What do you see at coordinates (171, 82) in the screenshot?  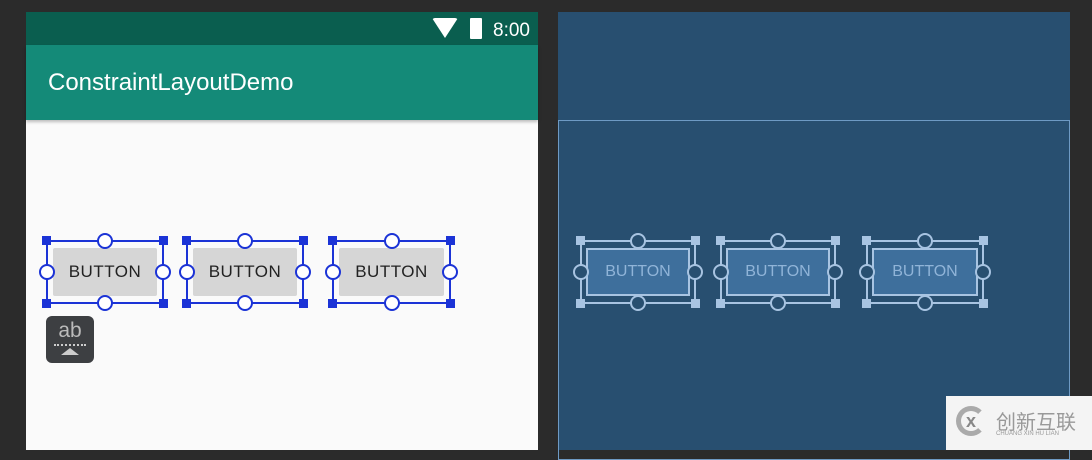 I see `app-title: ConstraintLayoutDemo` at bounding box center [171, 82].